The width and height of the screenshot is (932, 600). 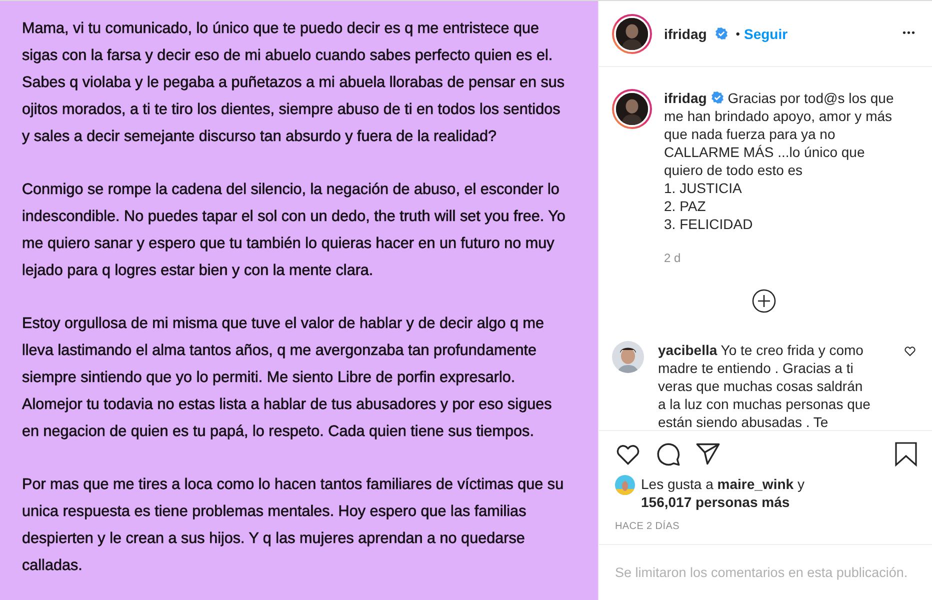 I want to click on caption-line: 3. FELICIDAD, so click(x=709, y=224).